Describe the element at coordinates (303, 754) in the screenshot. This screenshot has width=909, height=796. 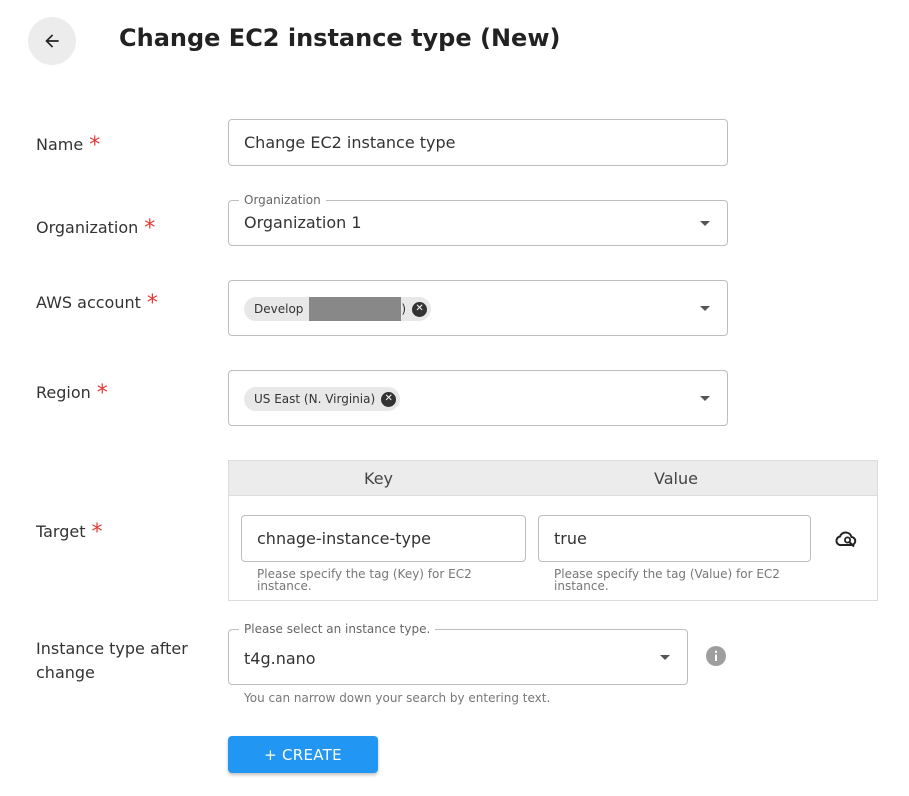
I see `create-button: + CREATE` at that location.